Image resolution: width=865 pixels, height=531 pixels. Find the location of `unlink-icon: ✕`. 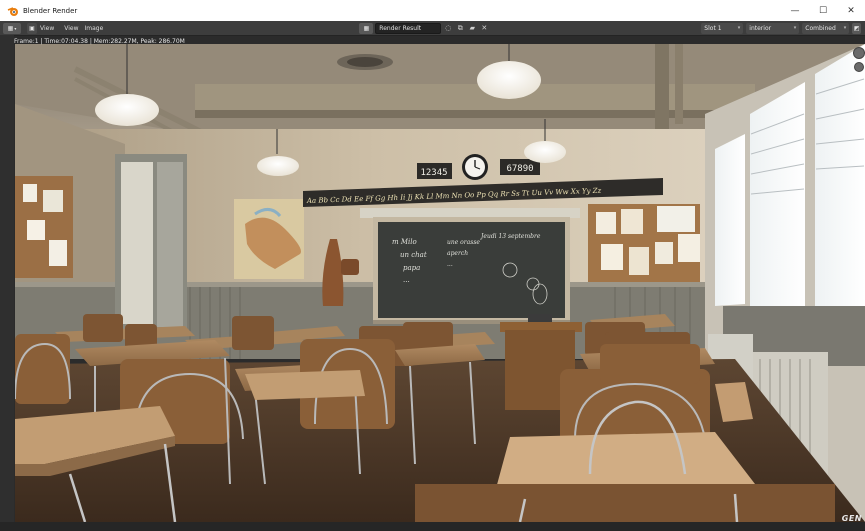

unlink-icon: ✕ is located at coordinates (484, 28).